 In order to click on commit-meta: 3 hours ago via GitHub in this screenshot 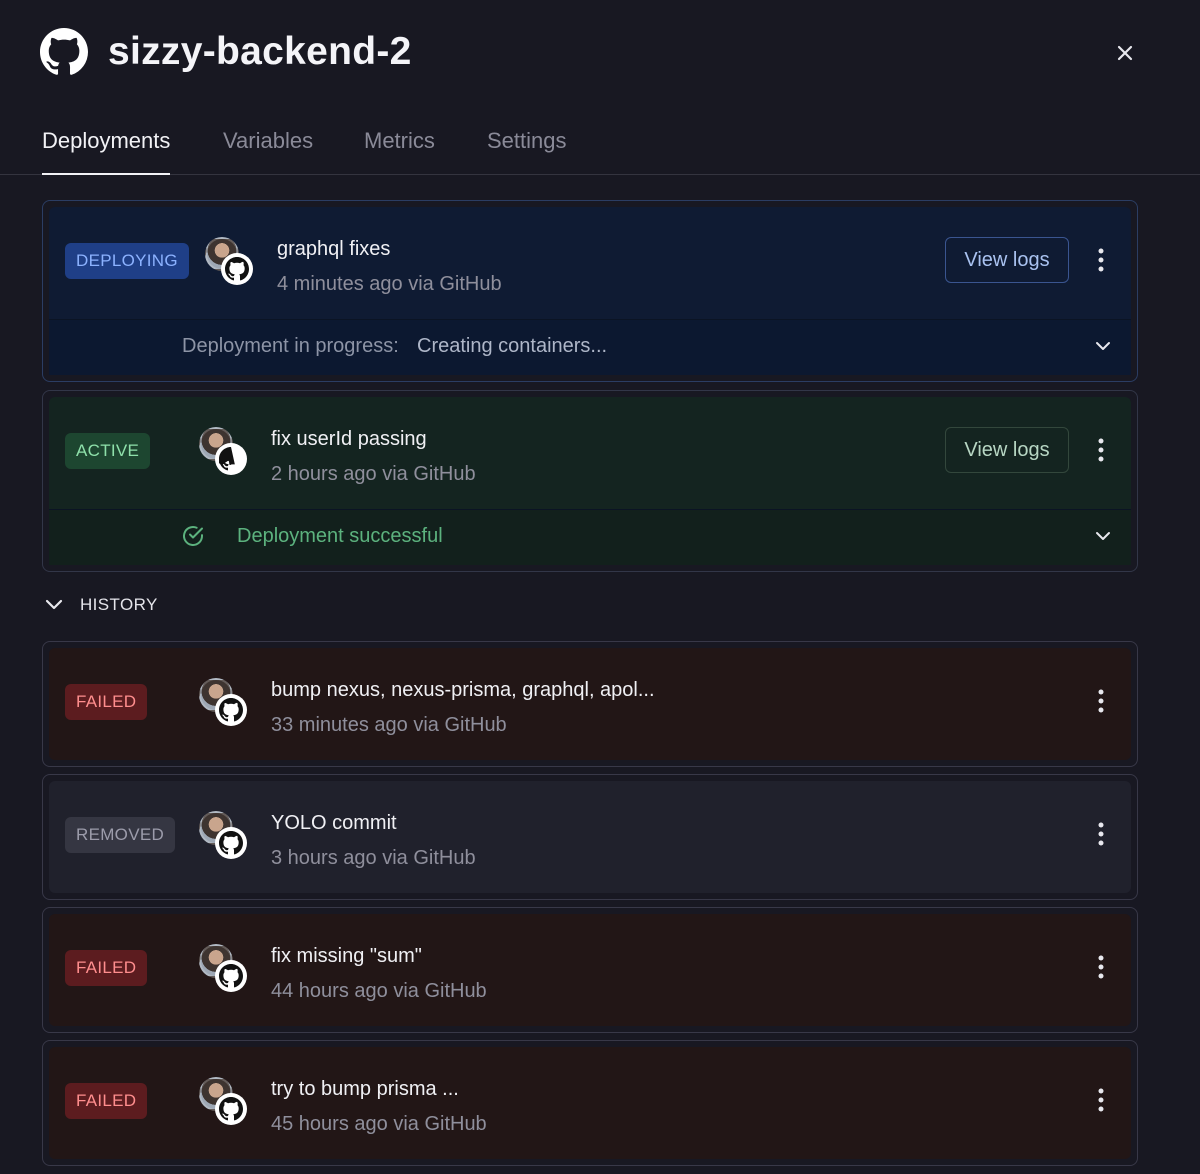, I will do `click(373, 858)`.